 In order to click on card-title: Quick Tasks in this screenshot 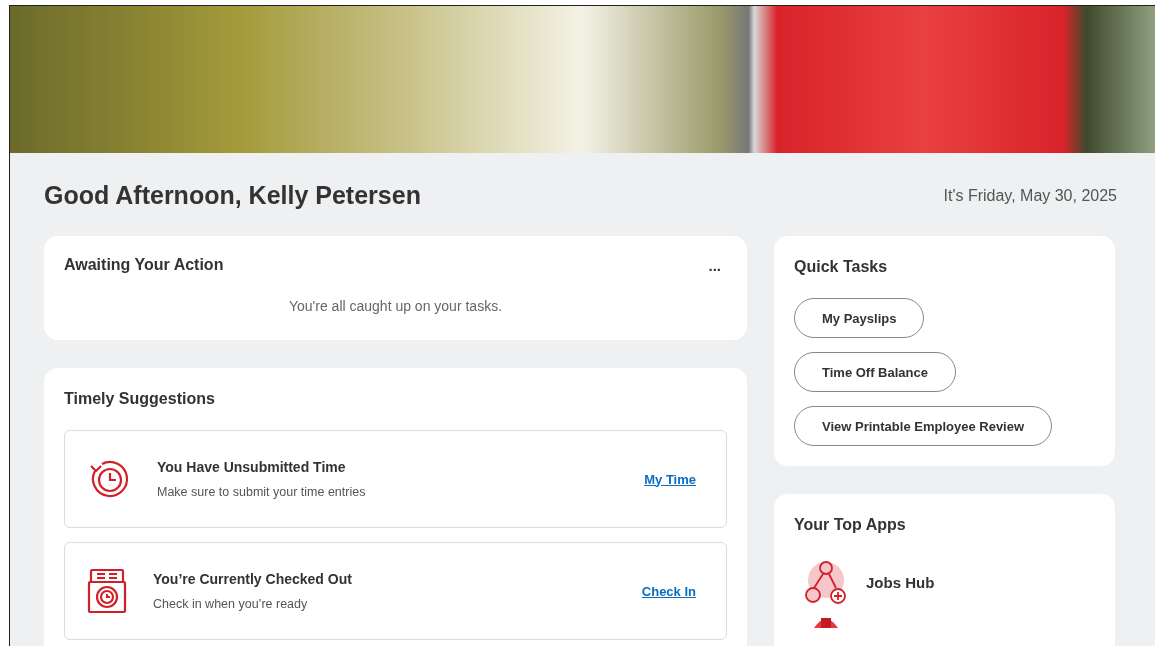, I will do `click(841, 267)`.